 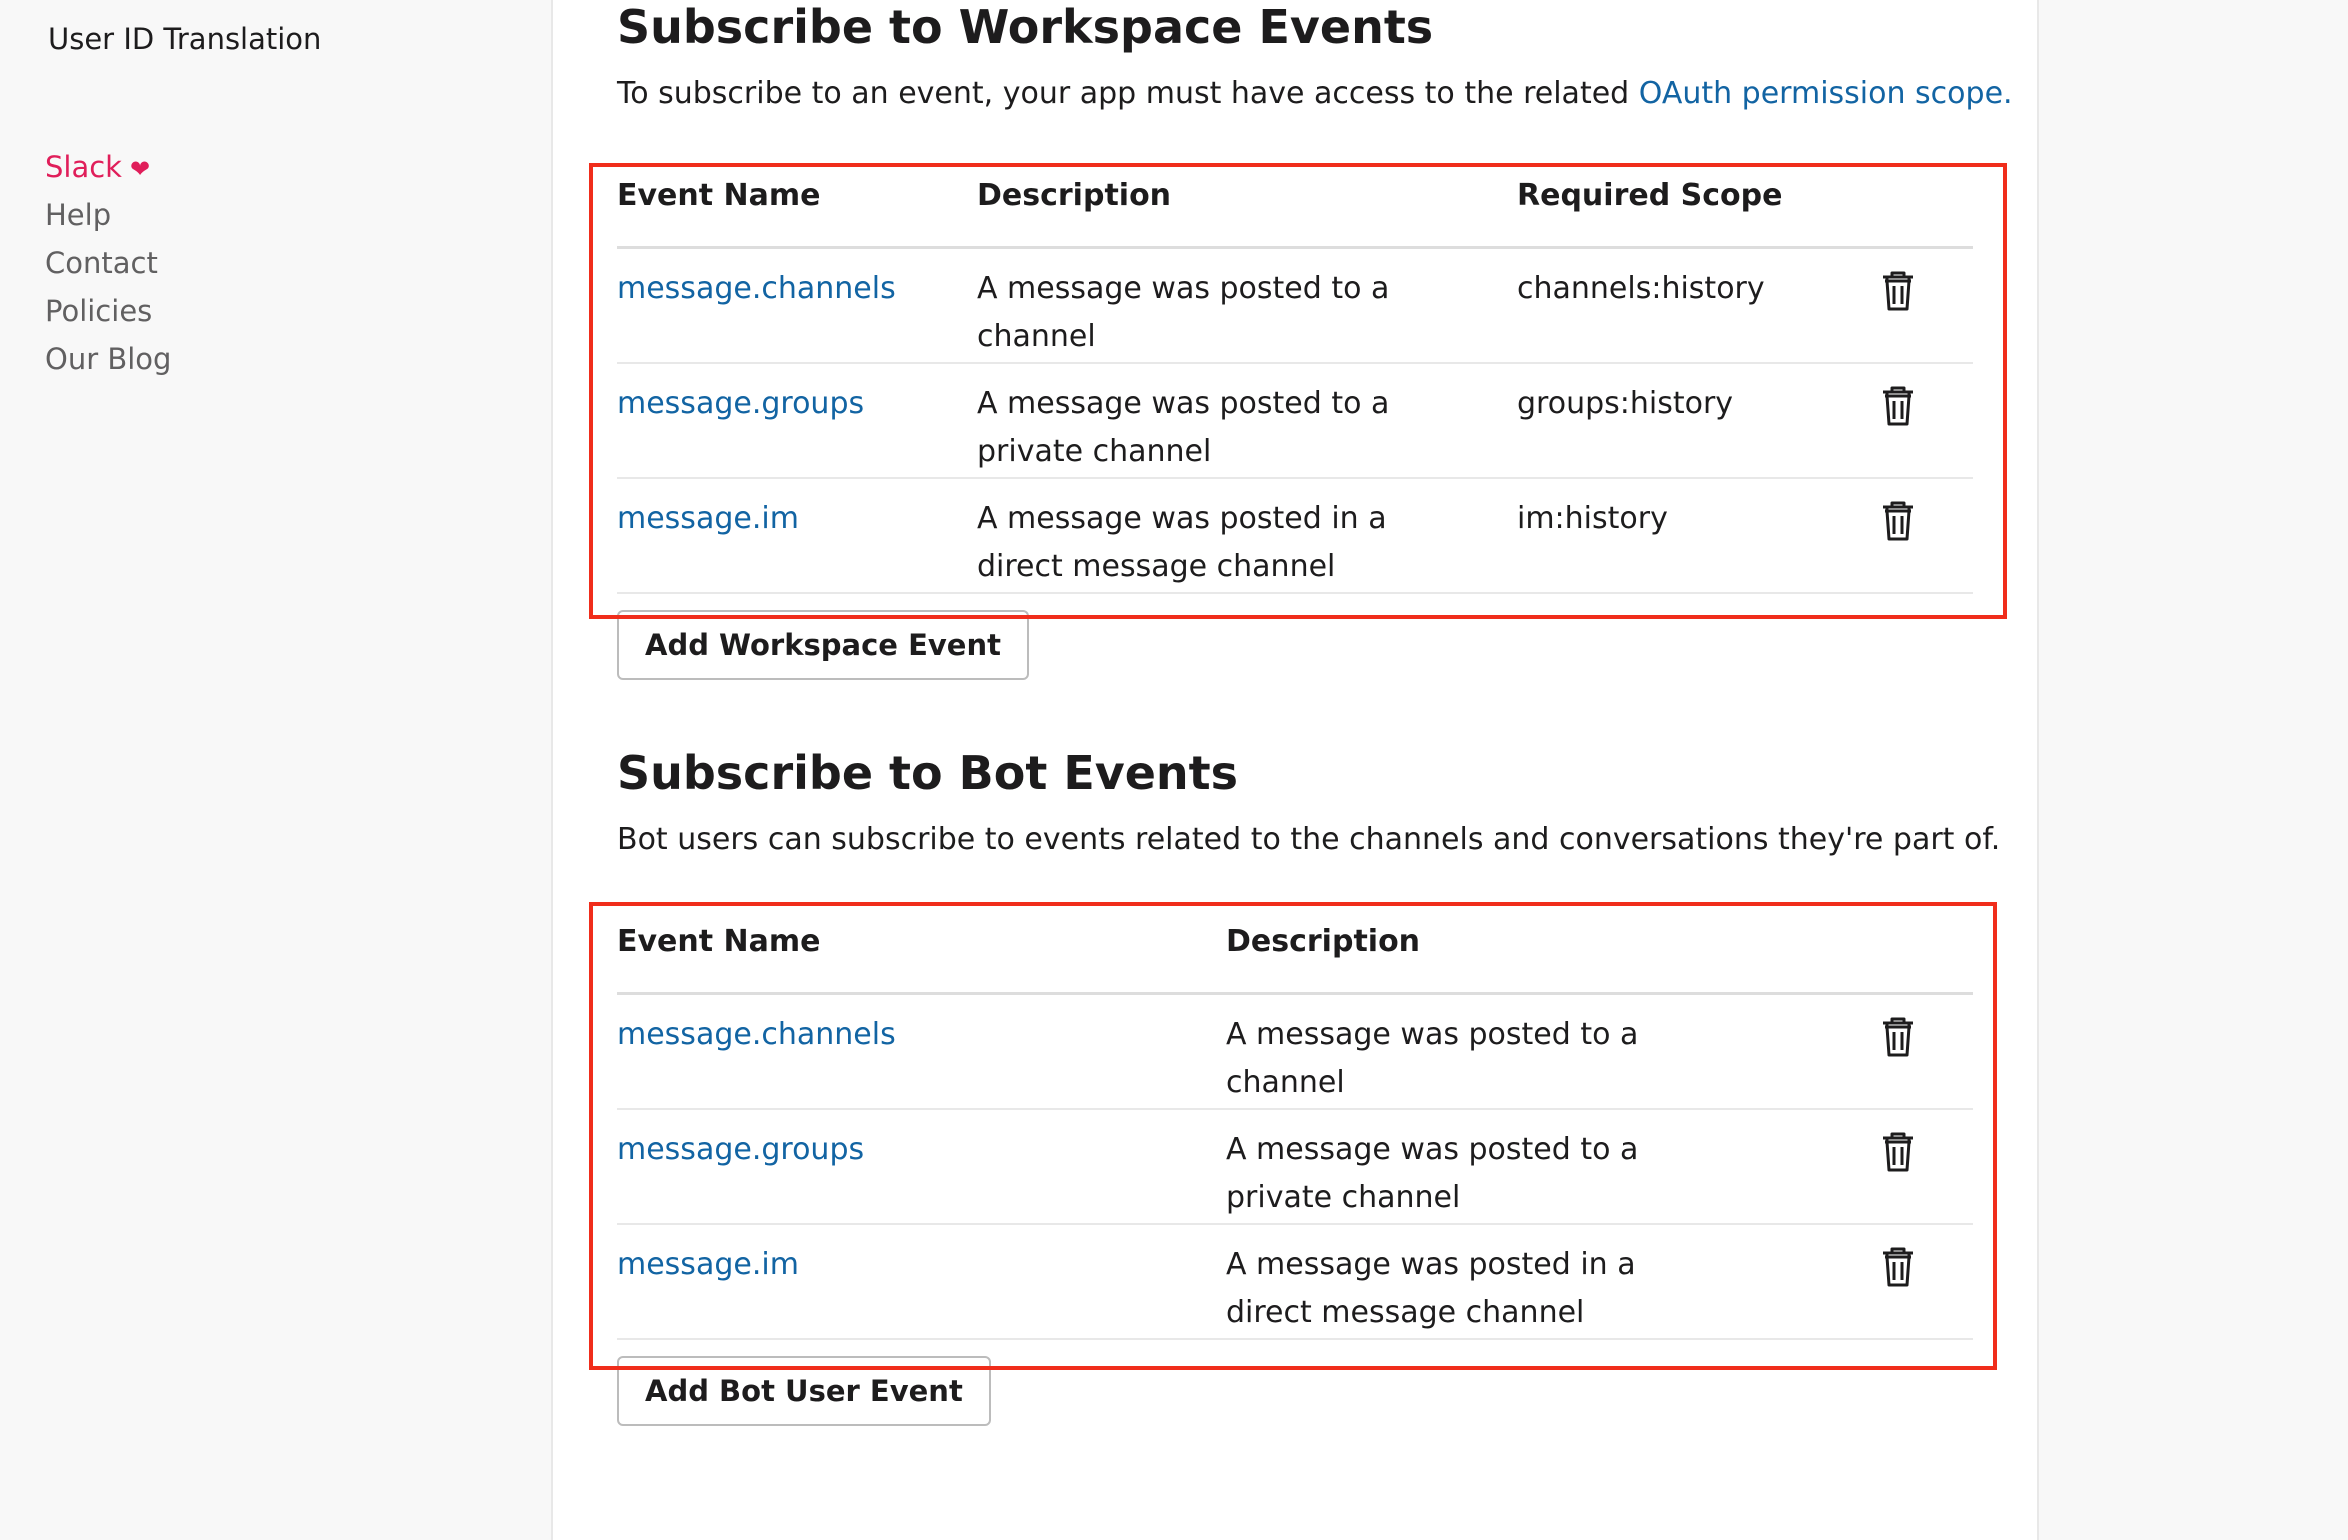 What do you see at coordinates (1650, 195) in the screenshot?
I see `column-header-required-scope: Required Scope` at bounding box center [1650, 195].